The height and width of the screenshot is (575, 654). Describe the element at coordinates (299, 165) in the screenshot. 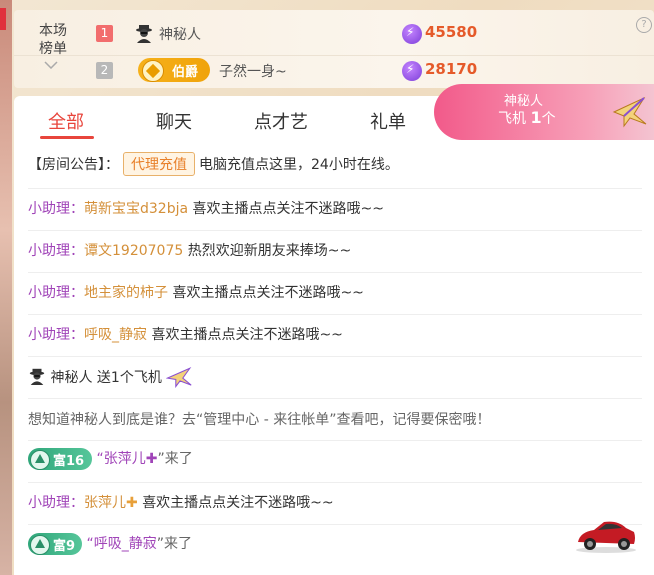

I see `announcement-text: 电脑充值点这里，24小时在线。` at that location.